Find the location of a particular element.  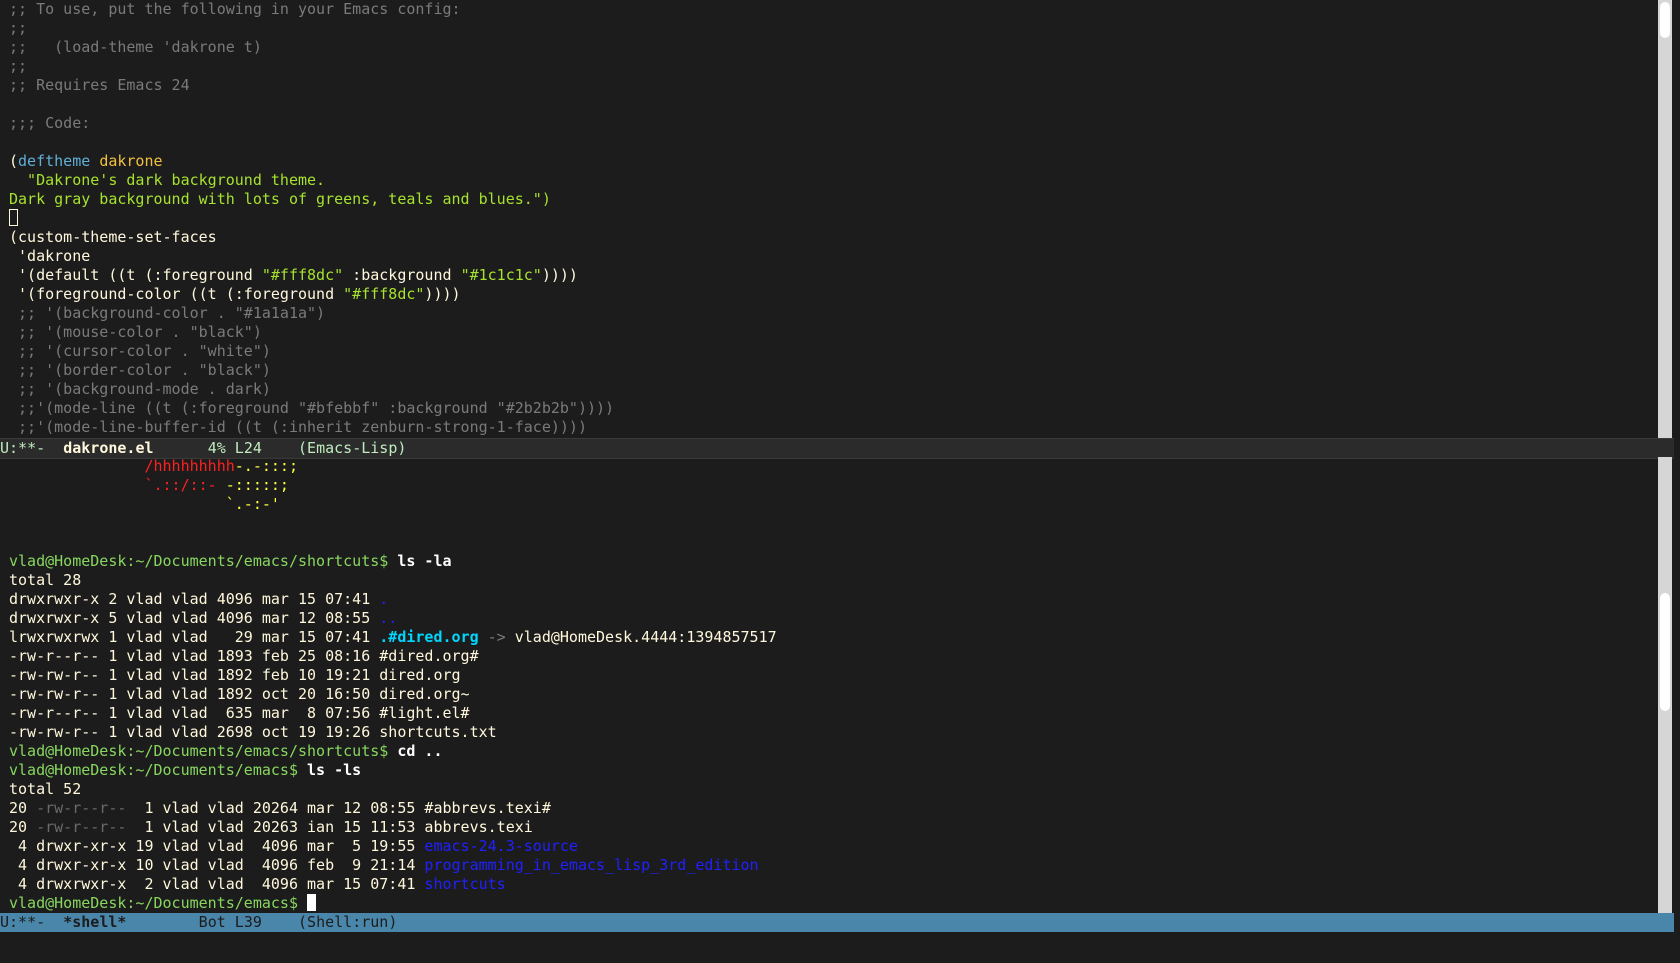

bottom-scrollbar is located at coordinates (1665, 685).